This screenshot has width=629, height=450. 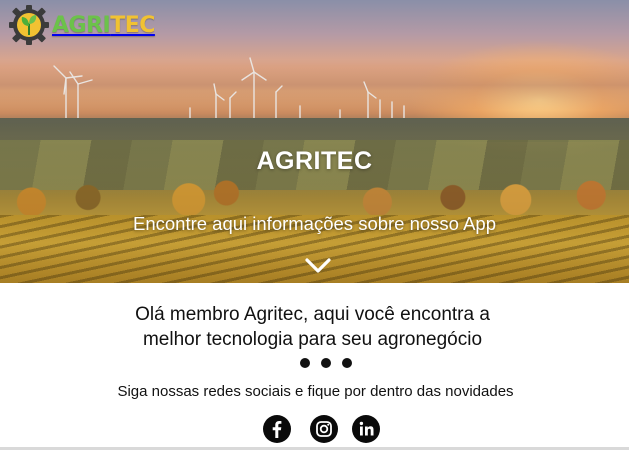 I want to click on brand-wordmark-agri: AGRI, so click(x=81, y=25).